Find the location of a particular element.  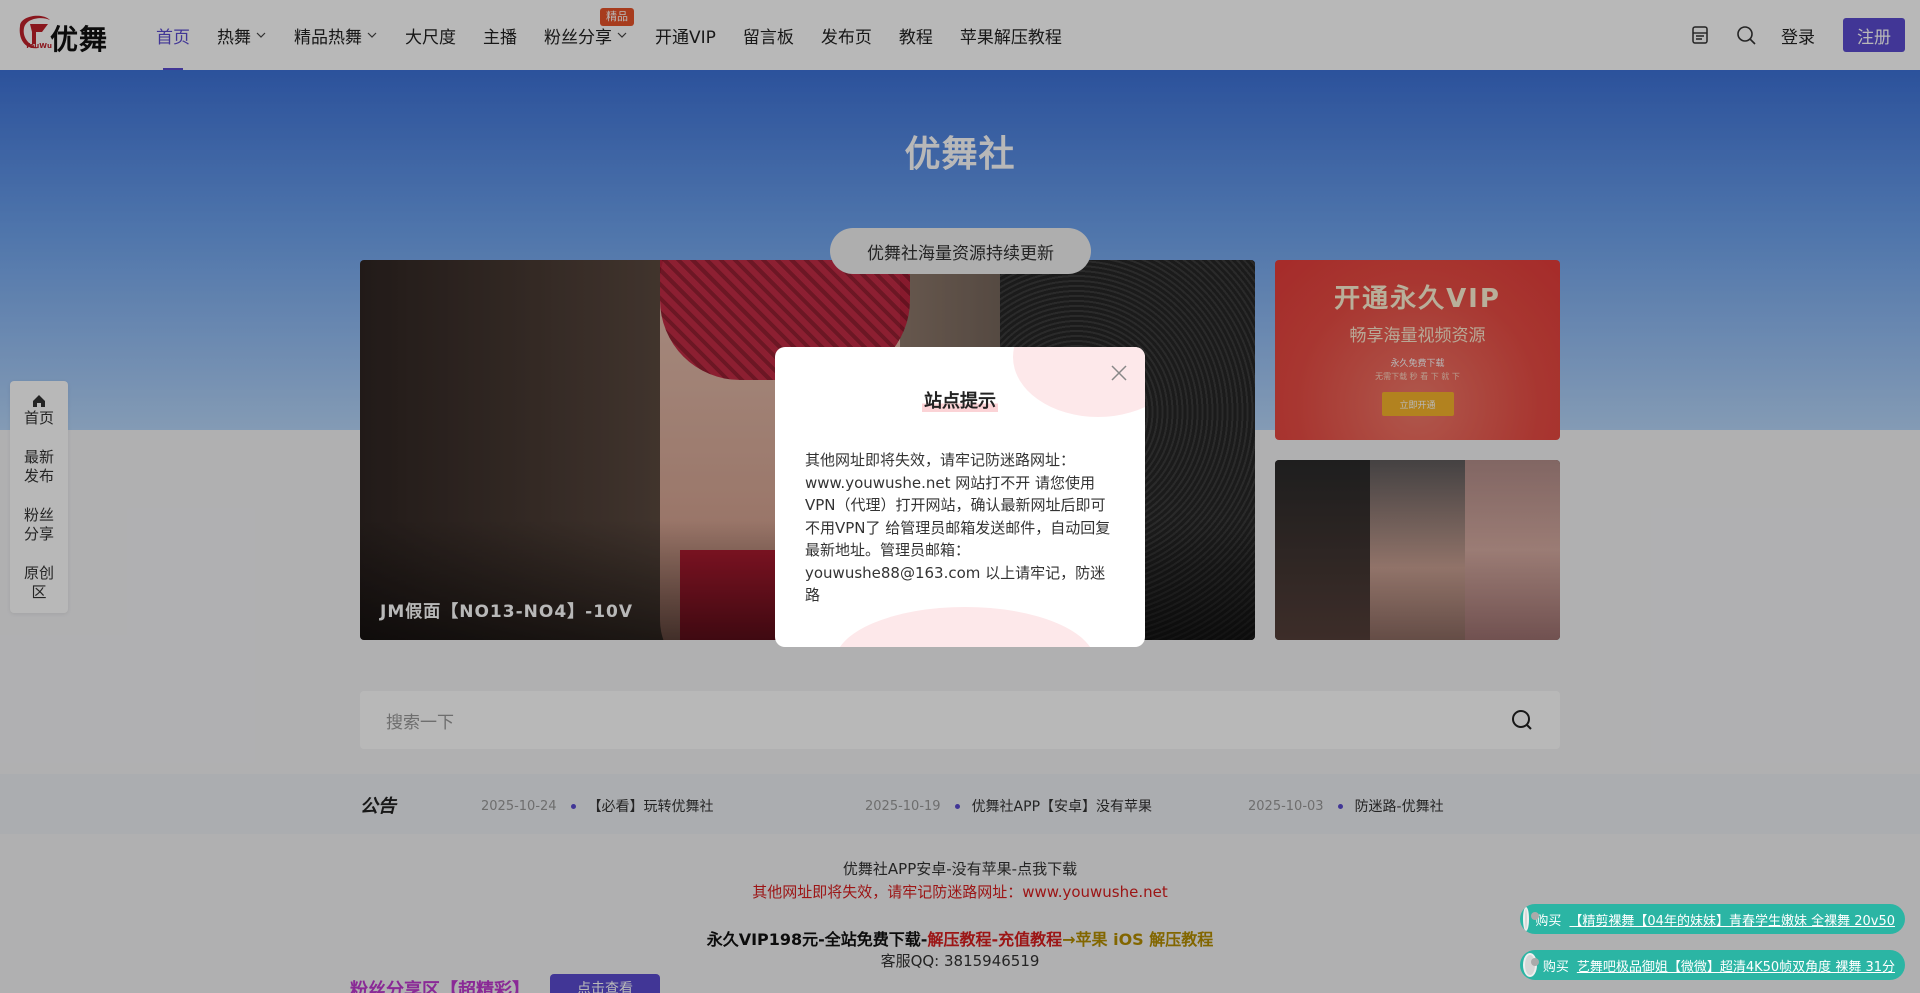

modal-title-text: 站点提示 is located at coordinates (960, 401).